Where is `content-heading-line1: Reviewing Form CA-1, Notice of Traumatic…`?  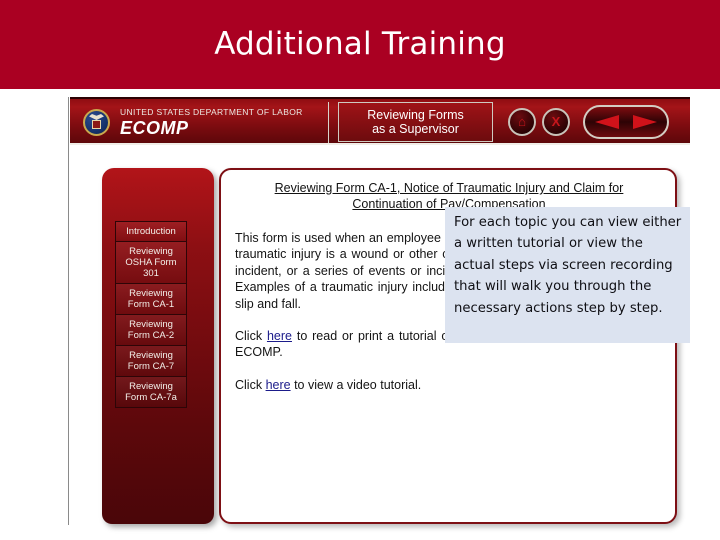 content-heading-line1: Reviewing Form CA-1, Notice of Traumatic… is located at coordinates (449, 188).